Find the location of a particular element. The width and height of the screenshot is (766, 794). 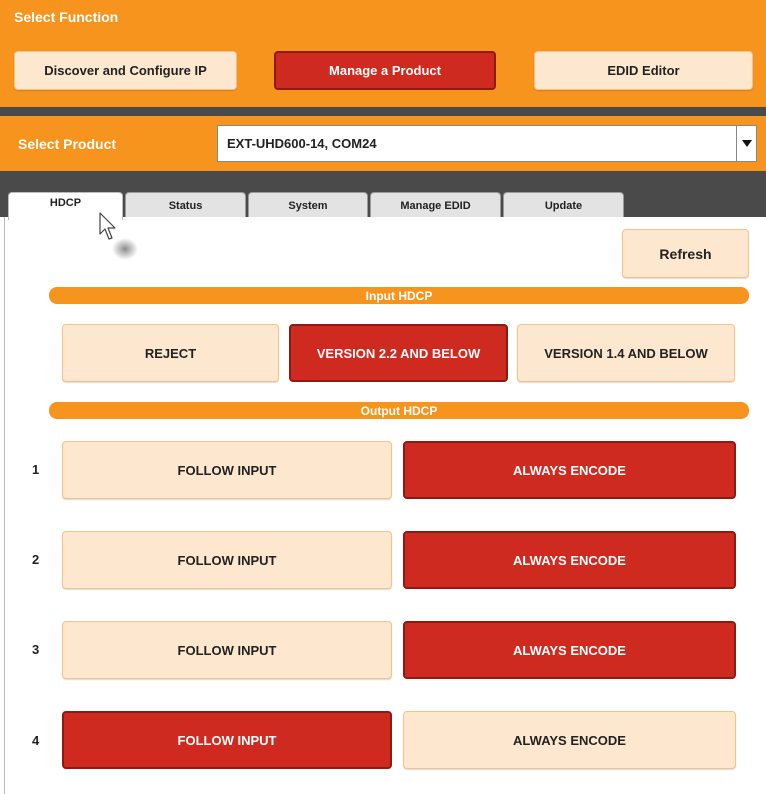

tab-hdcp-label: HDCP is located at coordinates (65, 202).